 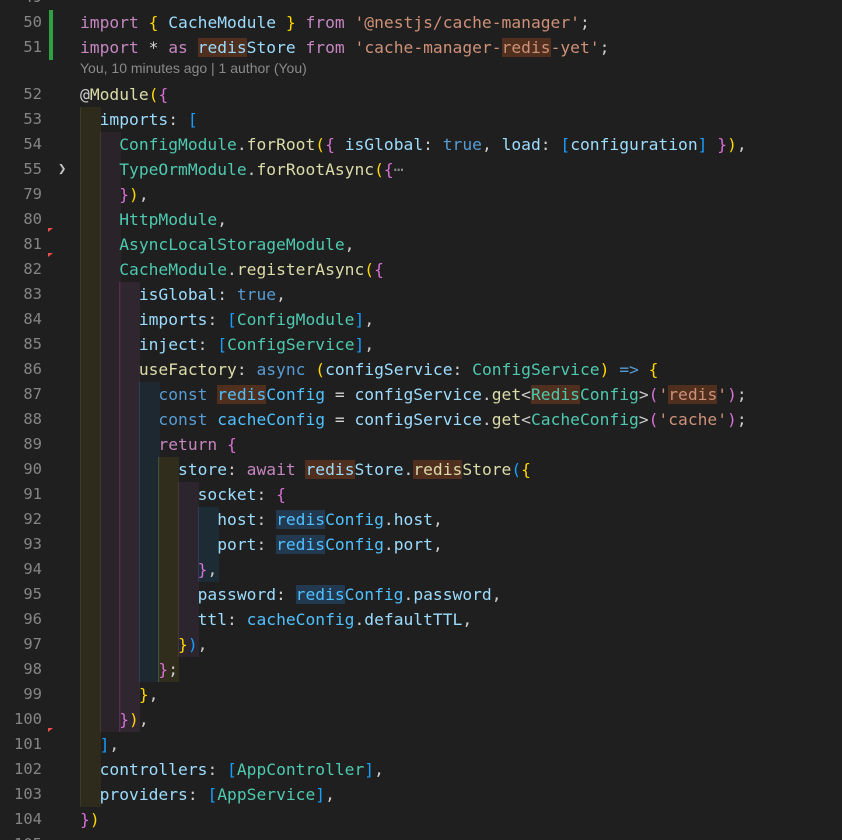 What do you see at coordinates (421, 294) in the screenshot?
I see `code-line-83: 83 isGlobal: true,` at bounding box center [421, 294].